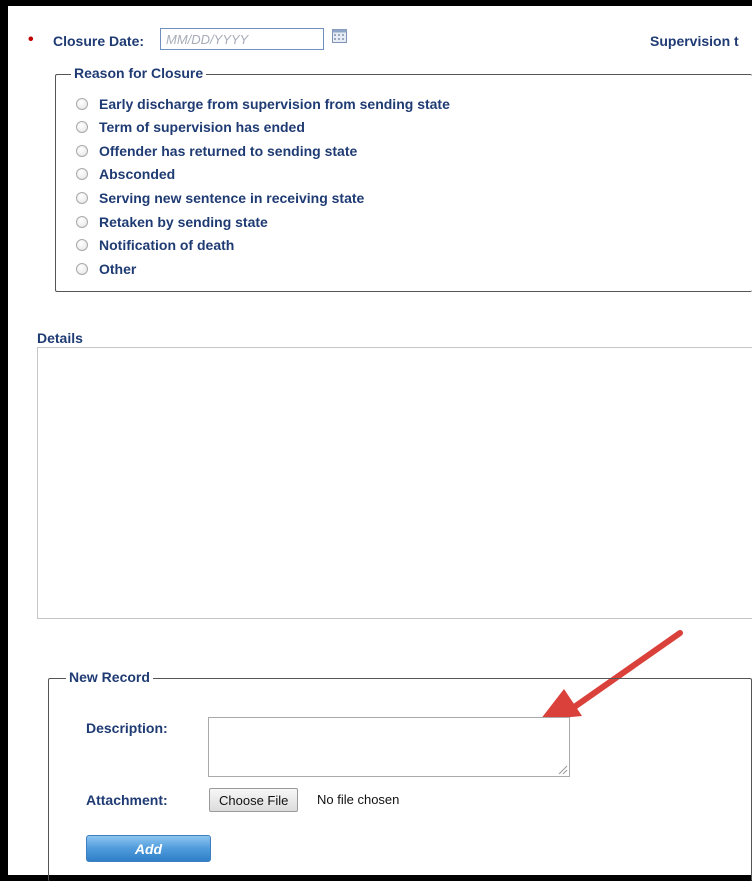 The width and height of the screenshot is (752, 881). I want to click on description-textarea, so click(389, 747).